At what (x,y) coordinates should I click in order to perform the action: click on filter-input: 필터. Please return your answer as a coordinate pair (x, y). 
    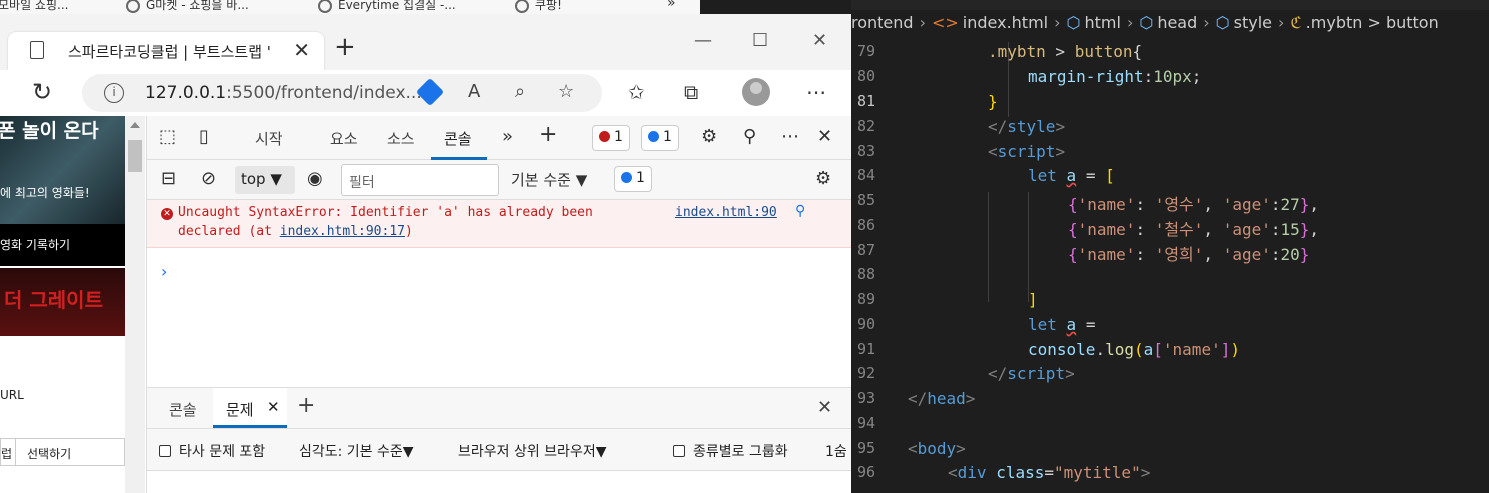
    Looking at the image, I should click on (420, 180).